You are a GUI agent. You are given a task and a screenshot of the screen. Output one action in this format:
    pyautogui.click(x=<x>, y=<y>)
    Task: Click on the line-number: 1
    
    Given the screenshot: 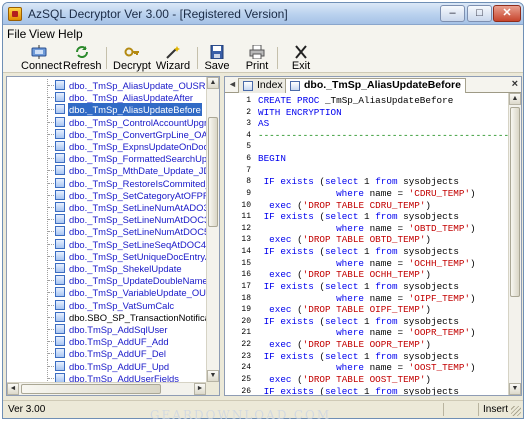 What is the action you would take?
    pyautogui.click(x=248, y=100)
    